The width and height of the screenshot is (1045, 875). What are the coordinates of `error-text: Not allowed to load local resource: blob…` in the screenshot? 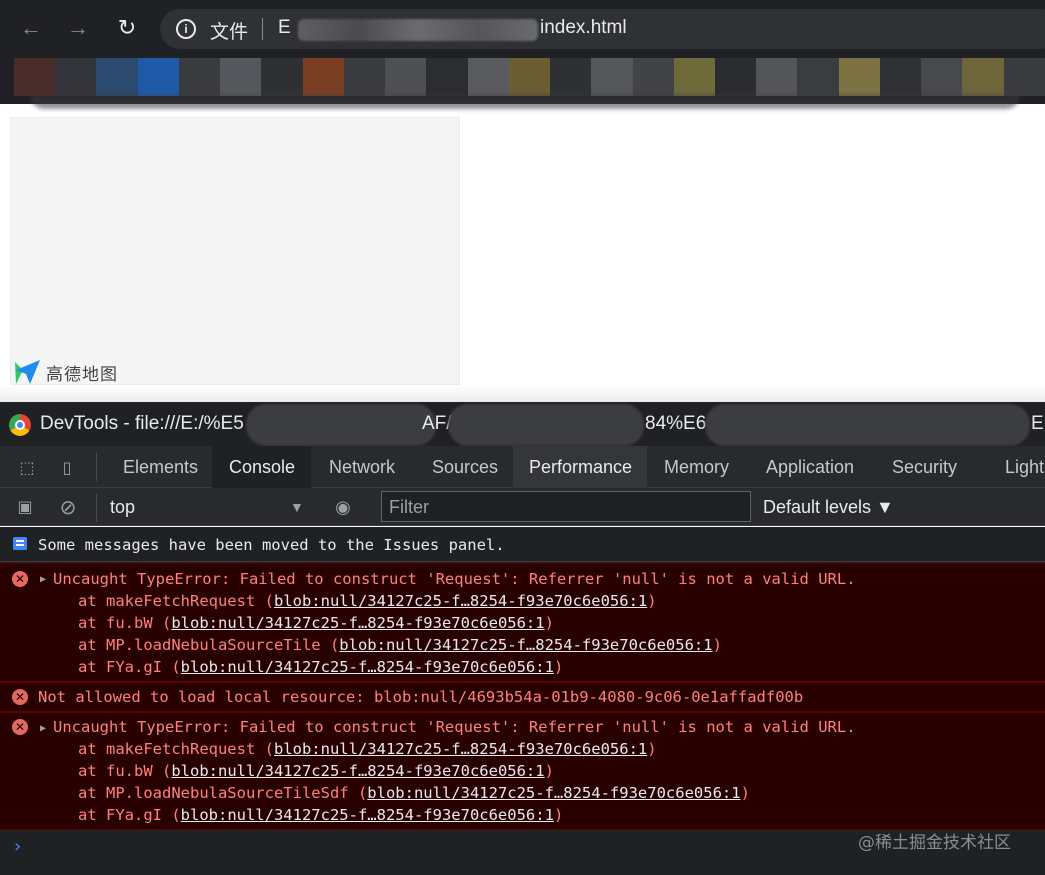 It's located at (421, 697).